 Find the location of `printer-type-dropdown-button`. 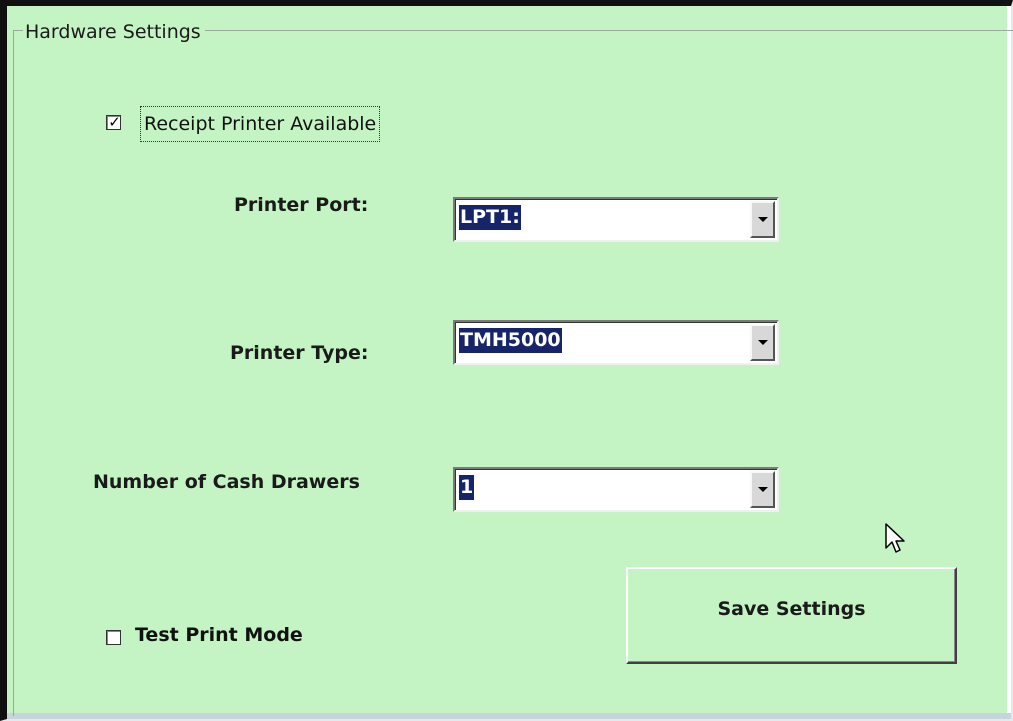

printer-type-dropdown-button is located at coordinates (762, 342).